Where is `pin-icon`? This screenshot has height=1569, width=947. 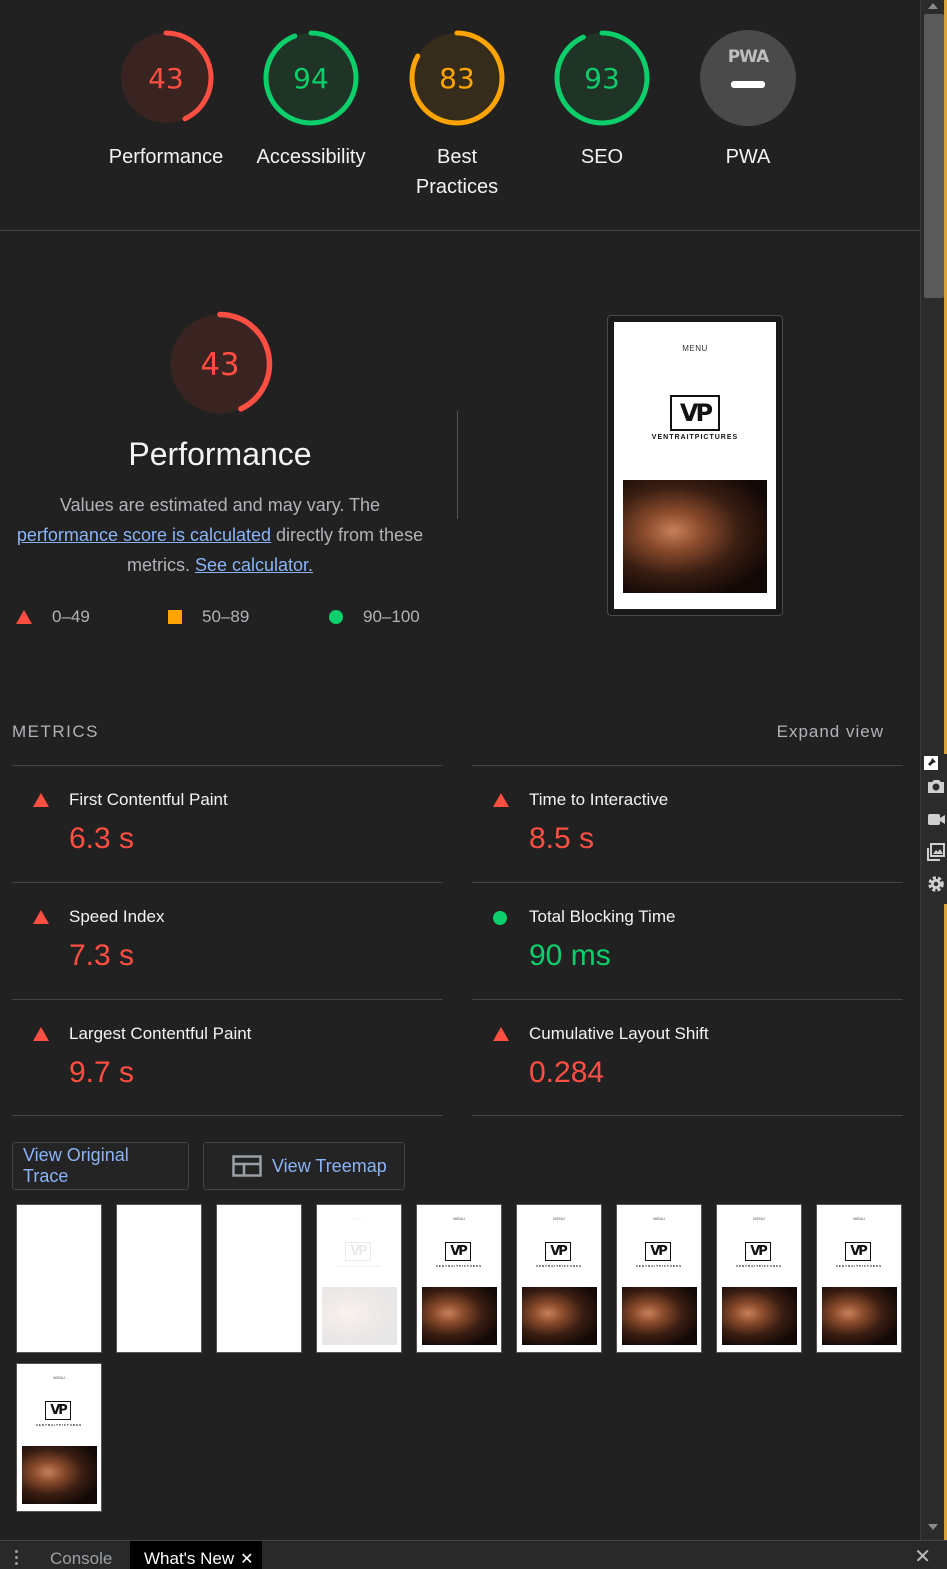
pin-icon is located at coordinates (931, 763).